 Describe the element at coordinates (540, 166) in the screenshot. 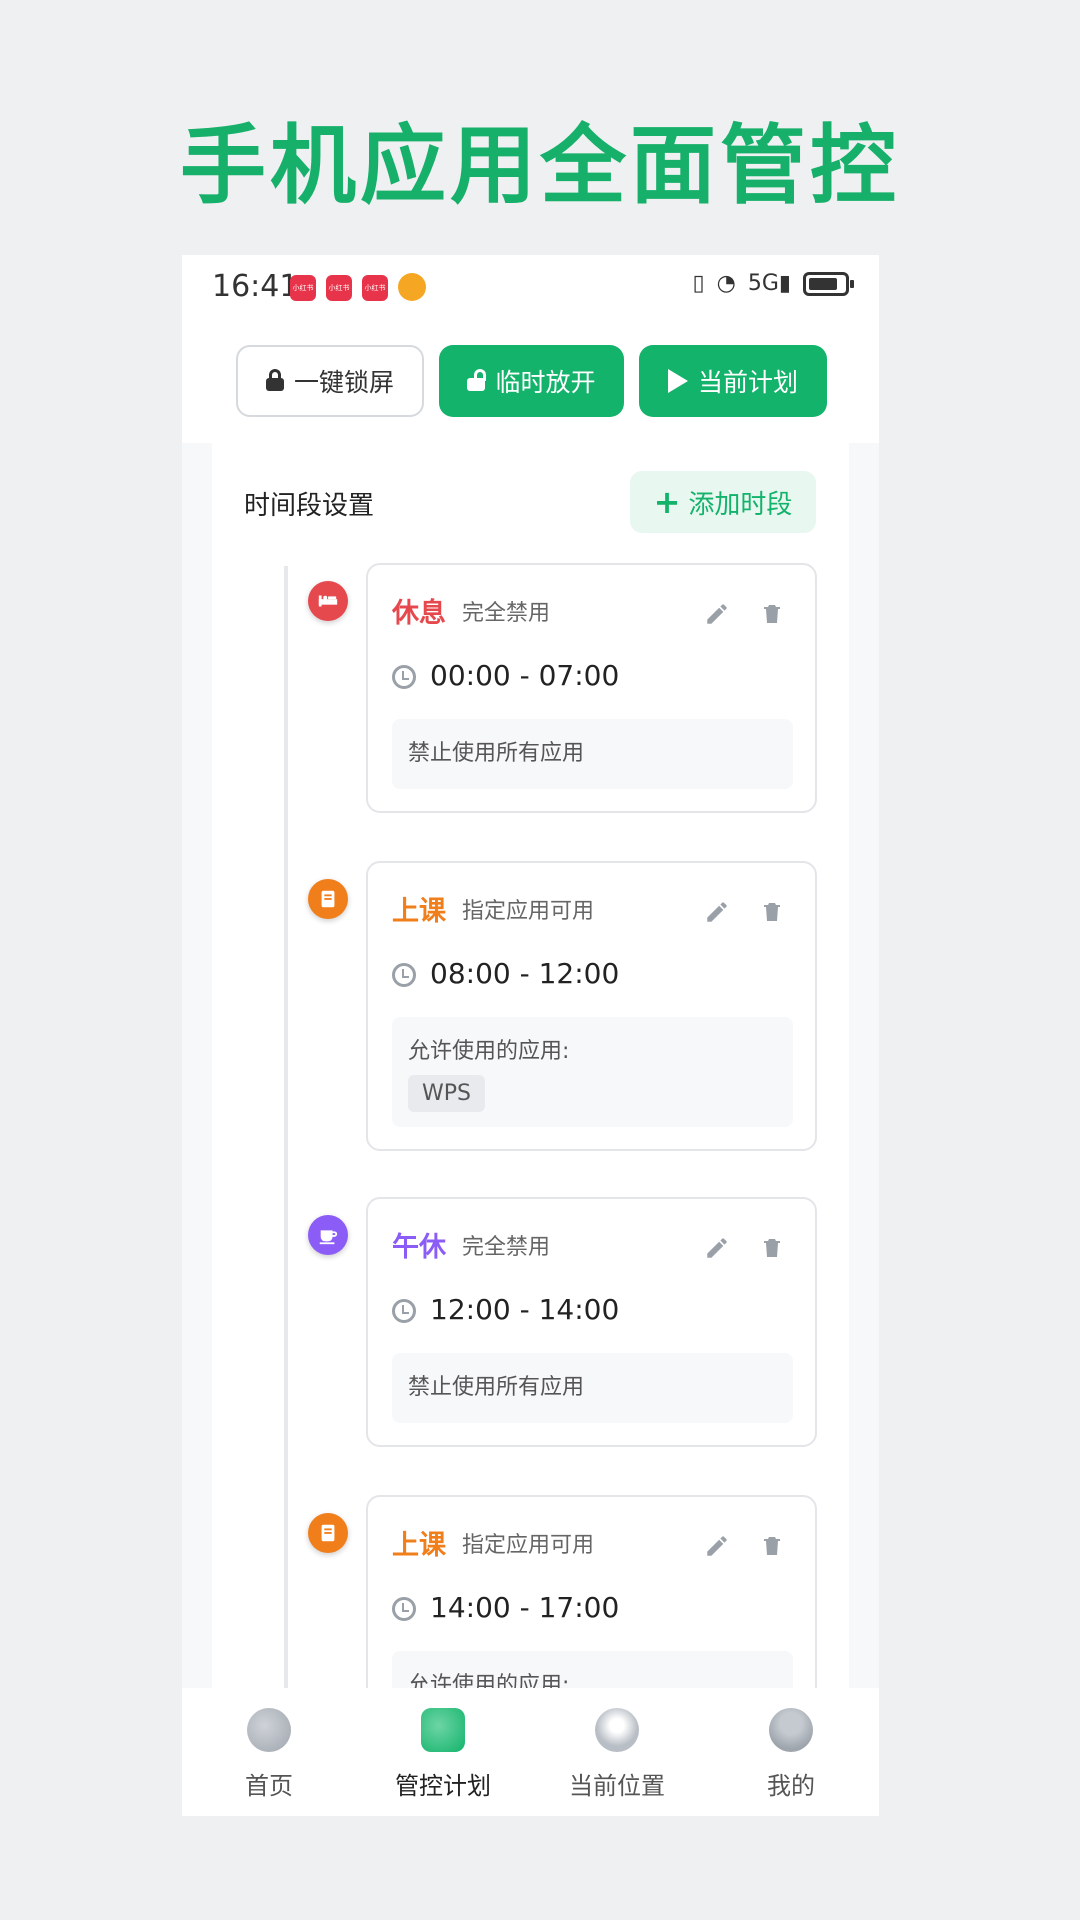

I see `promo-headline: 手机应用全面管控` at that location.